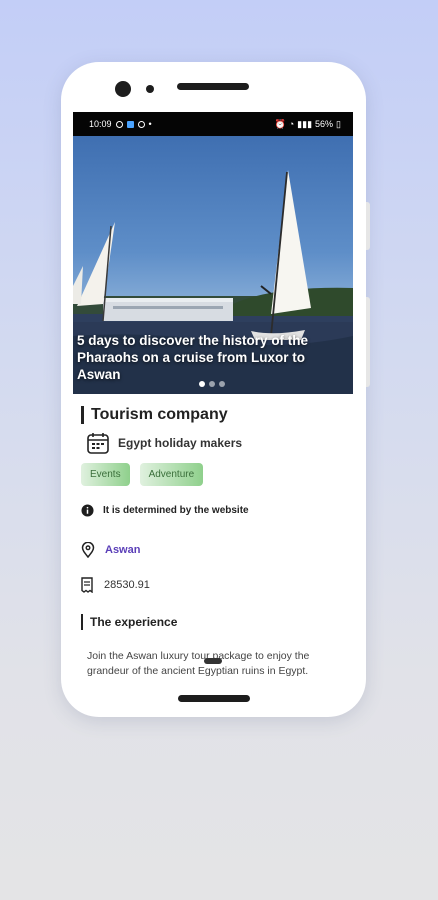  I want to click on app-notification-icon, so click(130, 124).